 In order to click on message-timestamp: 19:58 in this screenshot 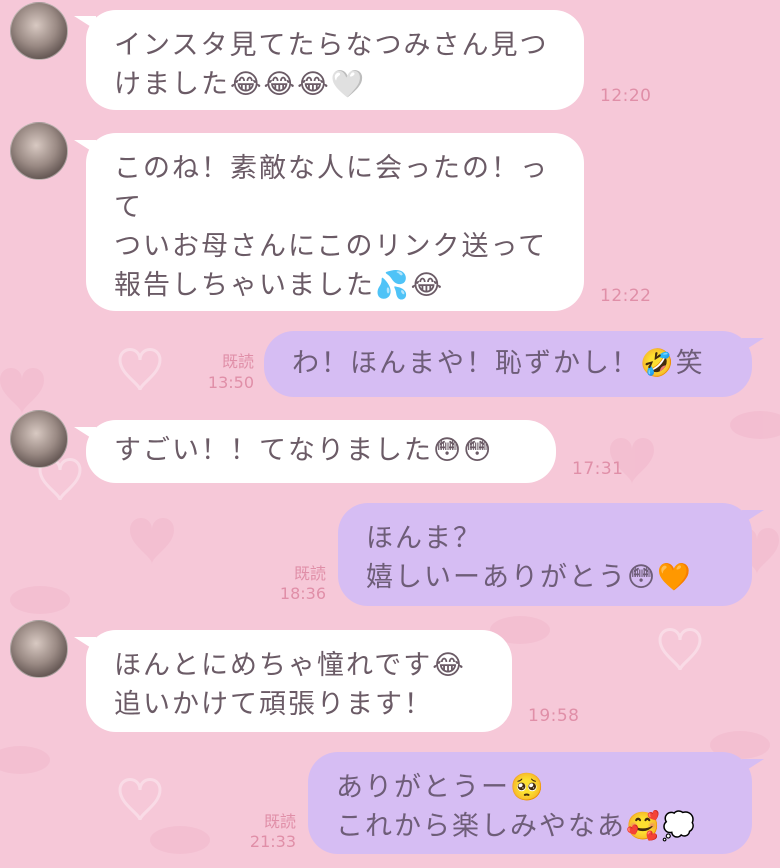, I will do `click(554, 716)`.